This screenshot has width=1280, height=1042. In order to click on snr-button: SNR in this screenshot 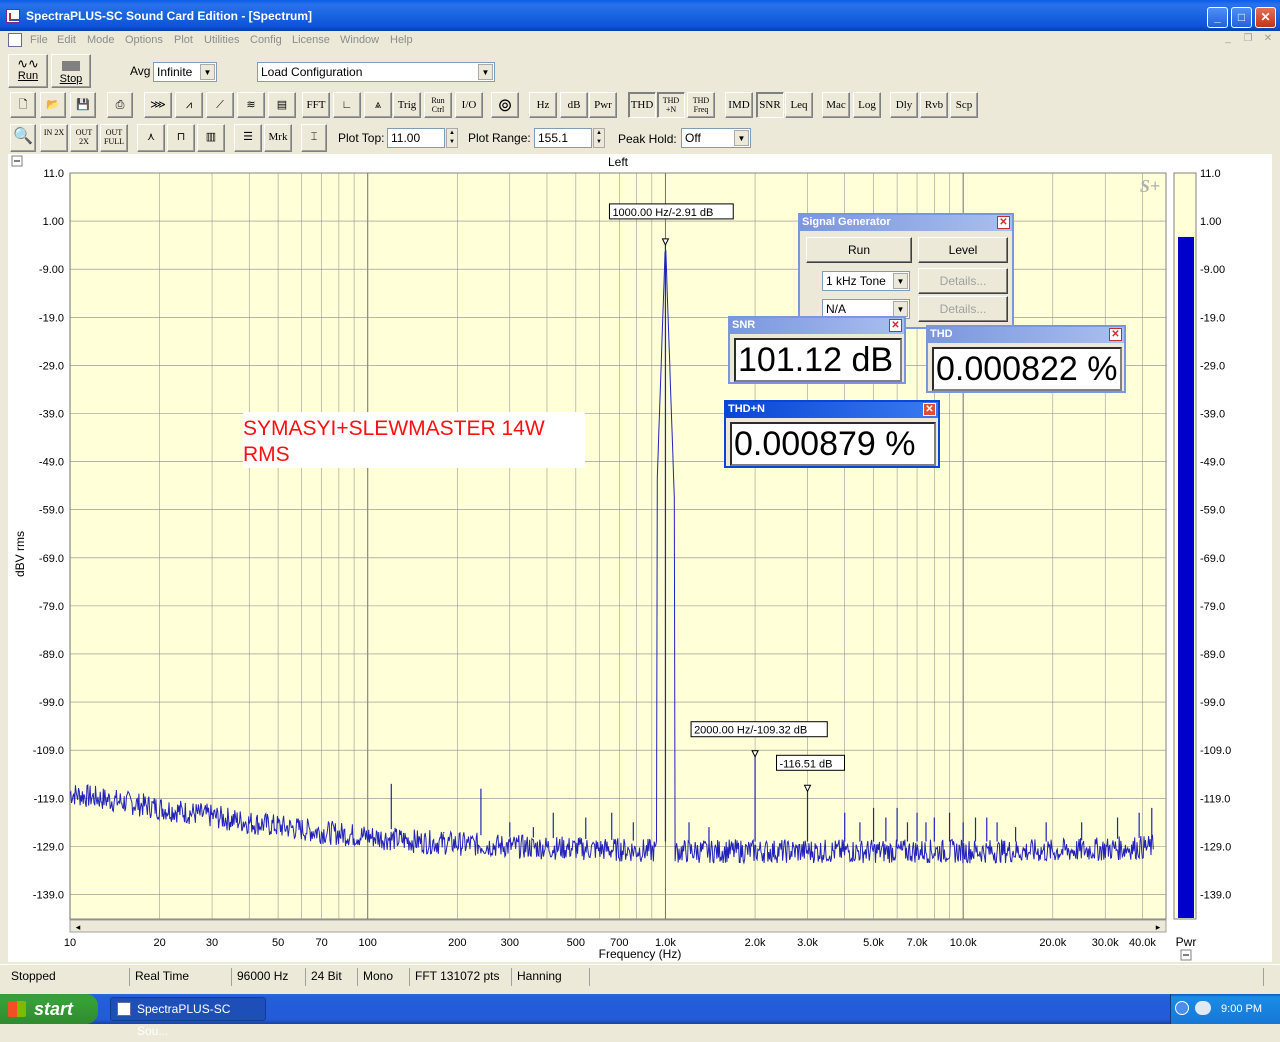, I will do `click(770, 105)`.